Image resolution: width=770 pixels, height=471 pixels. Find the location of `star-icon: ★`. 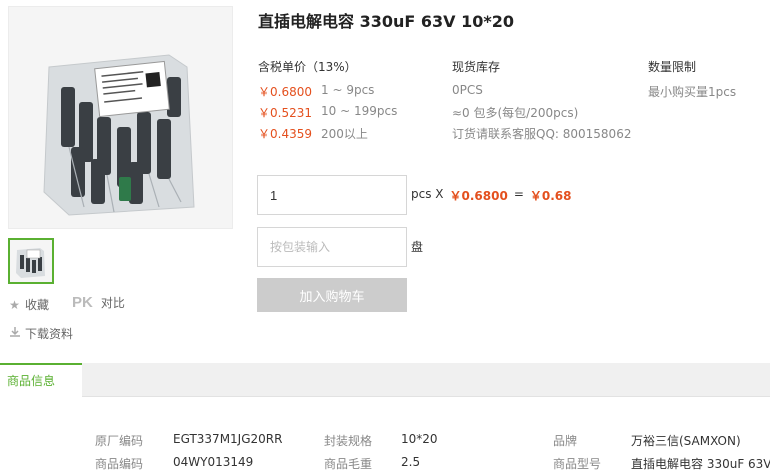

star-icon: ★ is located at coordinates (14, 304).